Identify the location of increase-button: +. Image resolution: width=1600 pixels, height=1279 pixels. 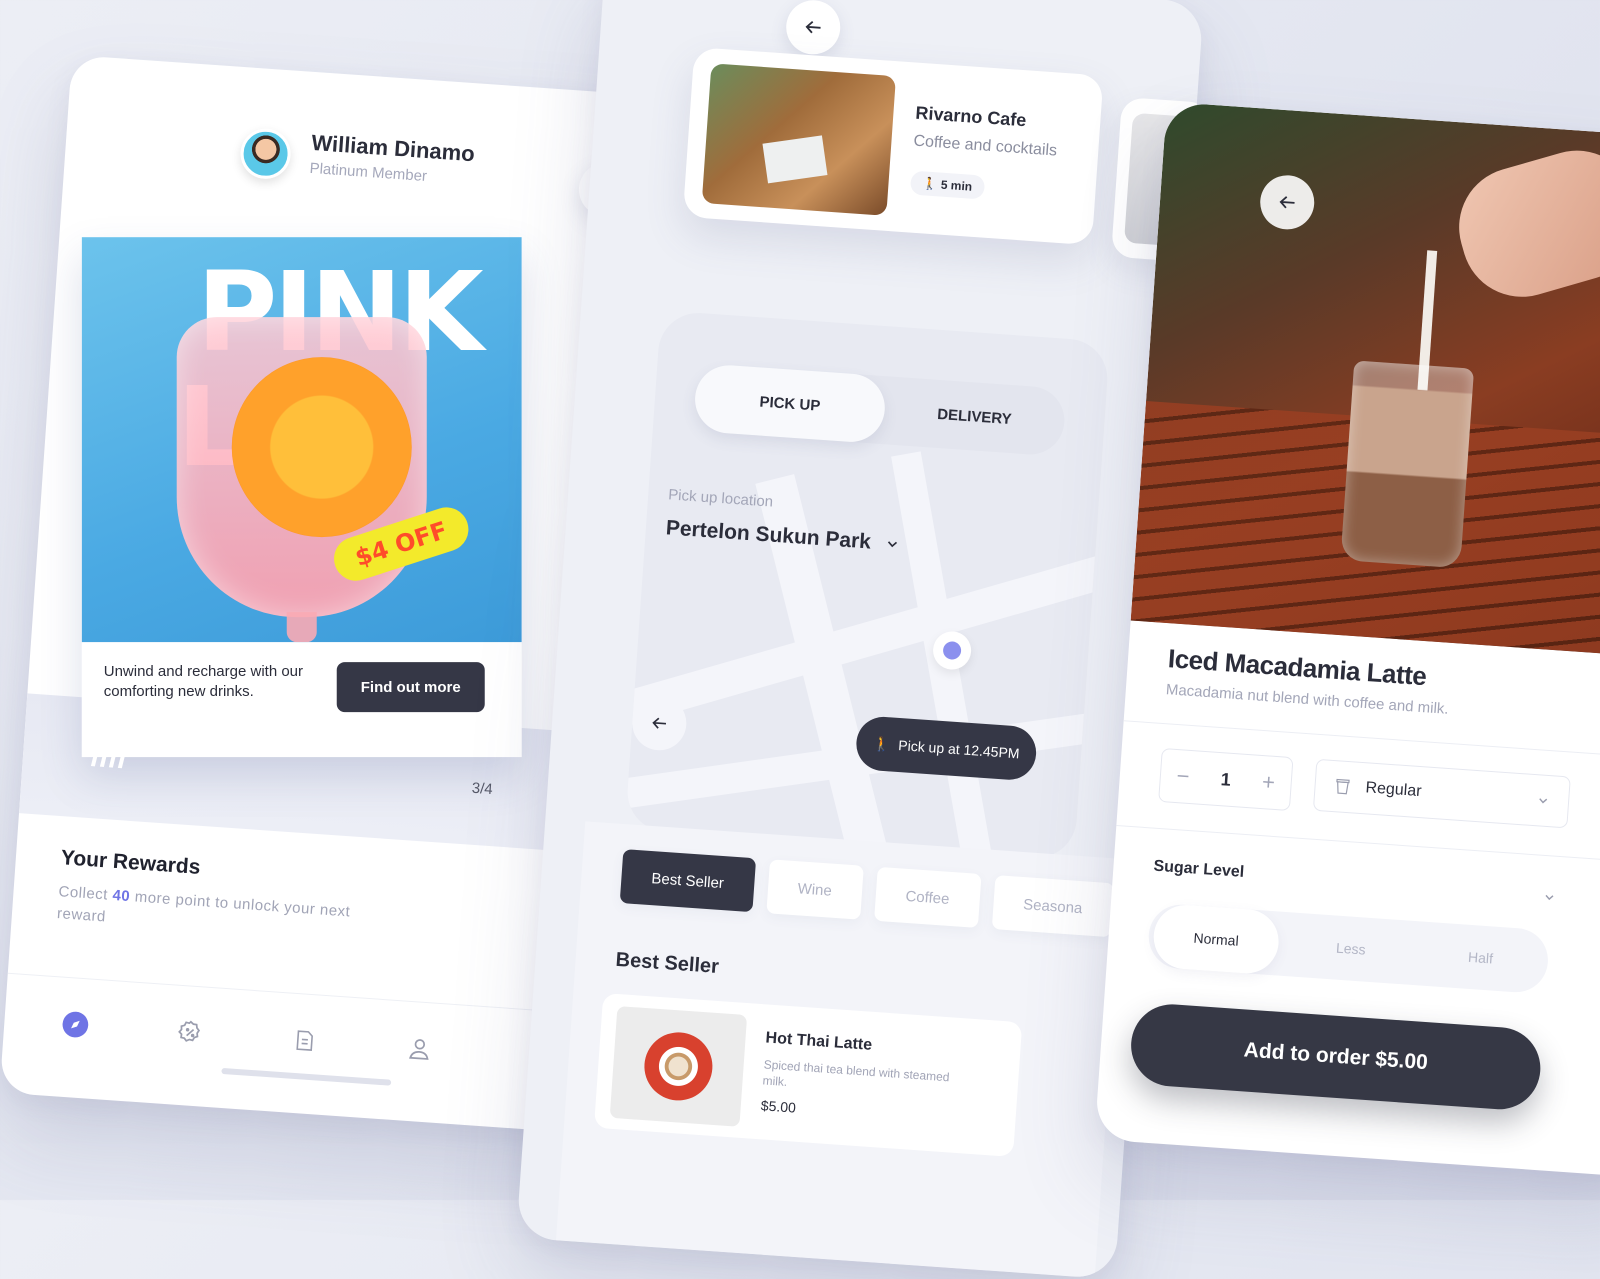
(1268, 782).